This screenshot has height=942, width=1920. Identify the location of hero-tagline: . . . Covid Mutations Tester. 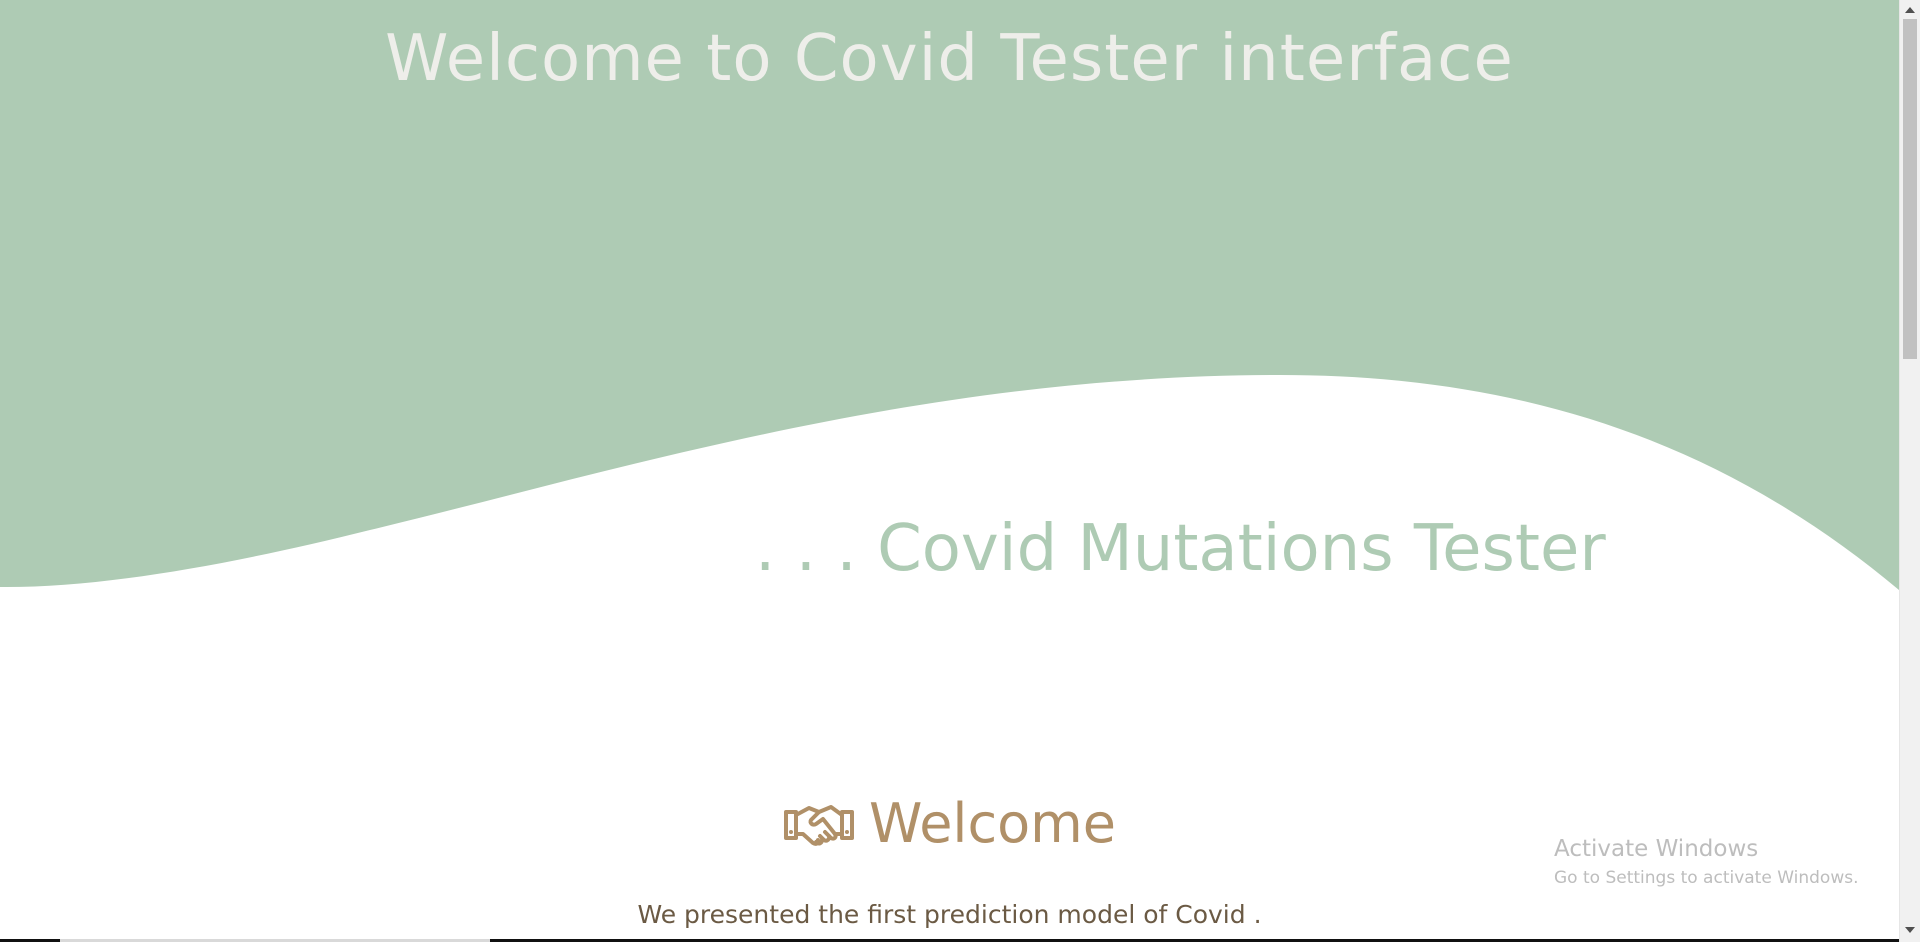
(1180, 549).